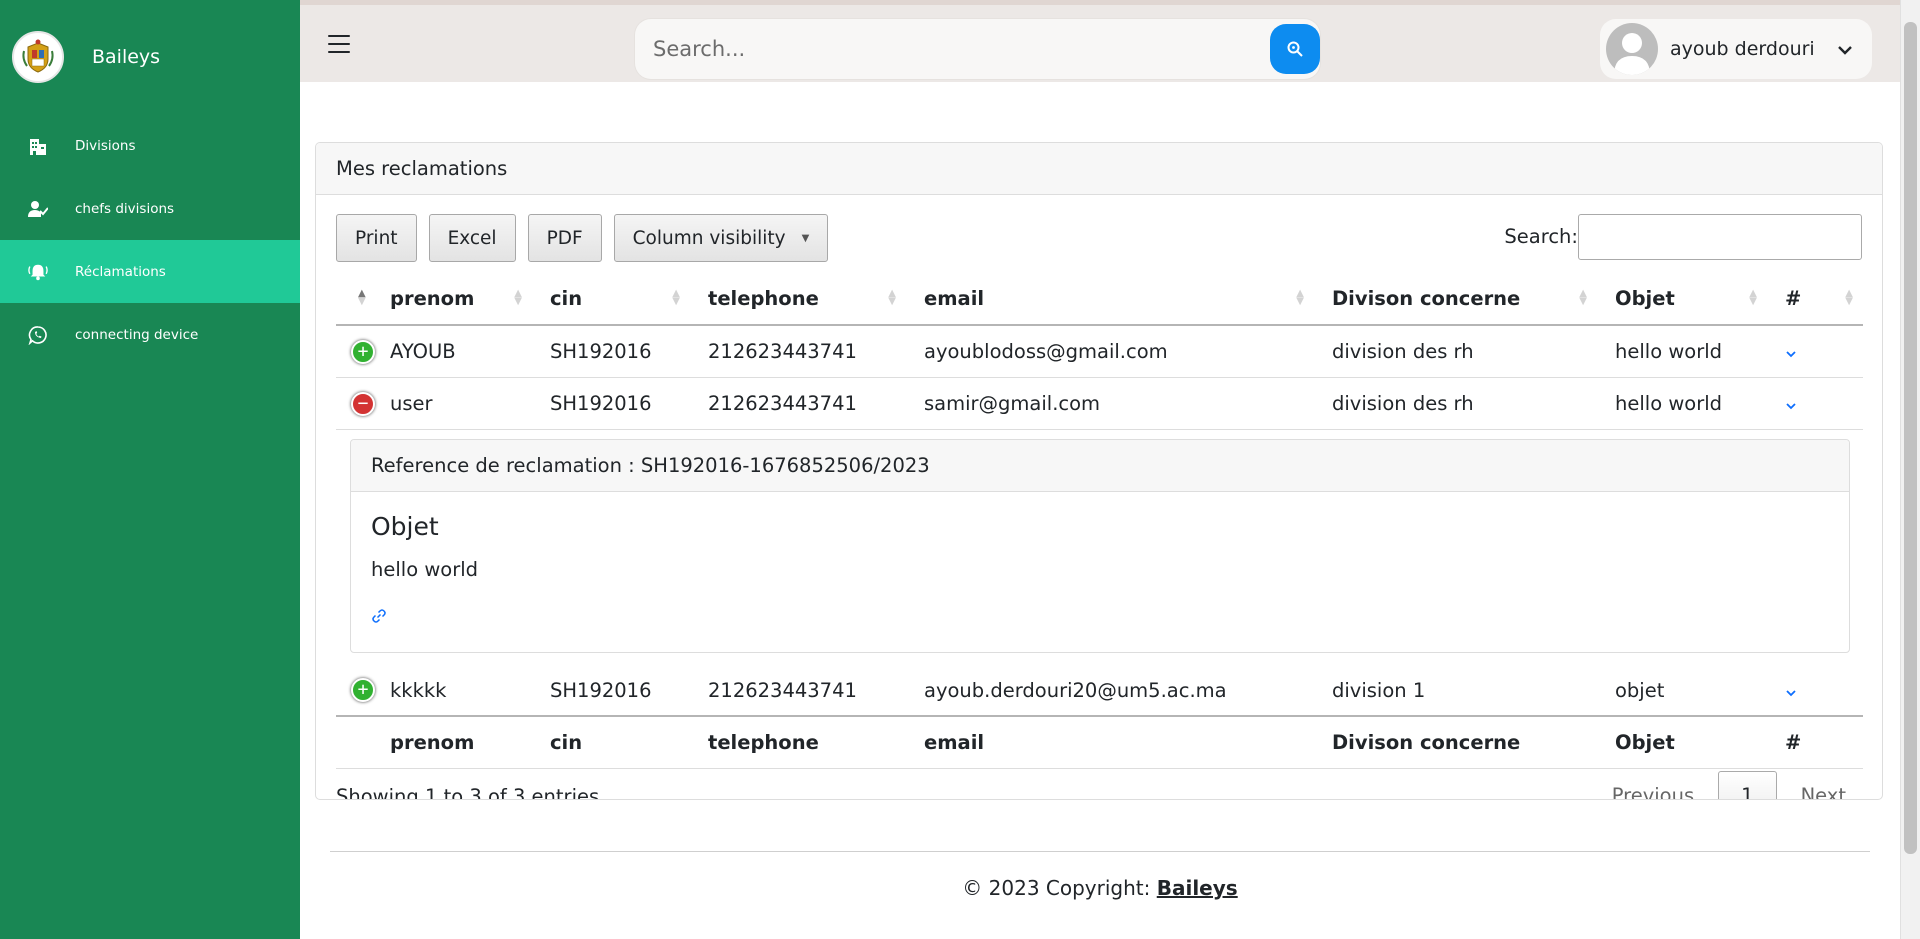 The width and height of the screenshot is (1920, 939). What do you see at coordinates (418, 690) in the screenshot?
I see `cell-prenom: kkkkk` at bounding box center [418, 690].